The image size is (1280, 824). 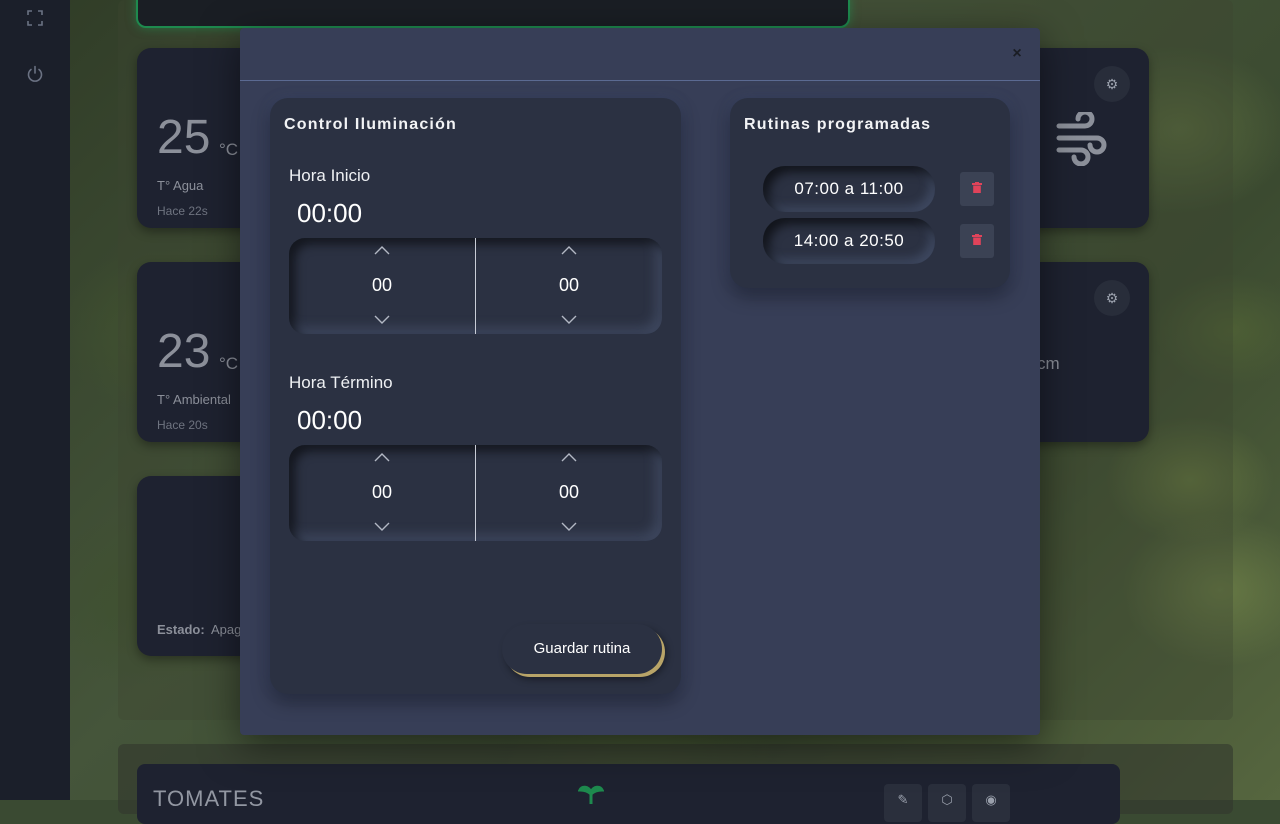 I want to click on routine-item: 14:00 a 20:50, so click(x=849, y=241).